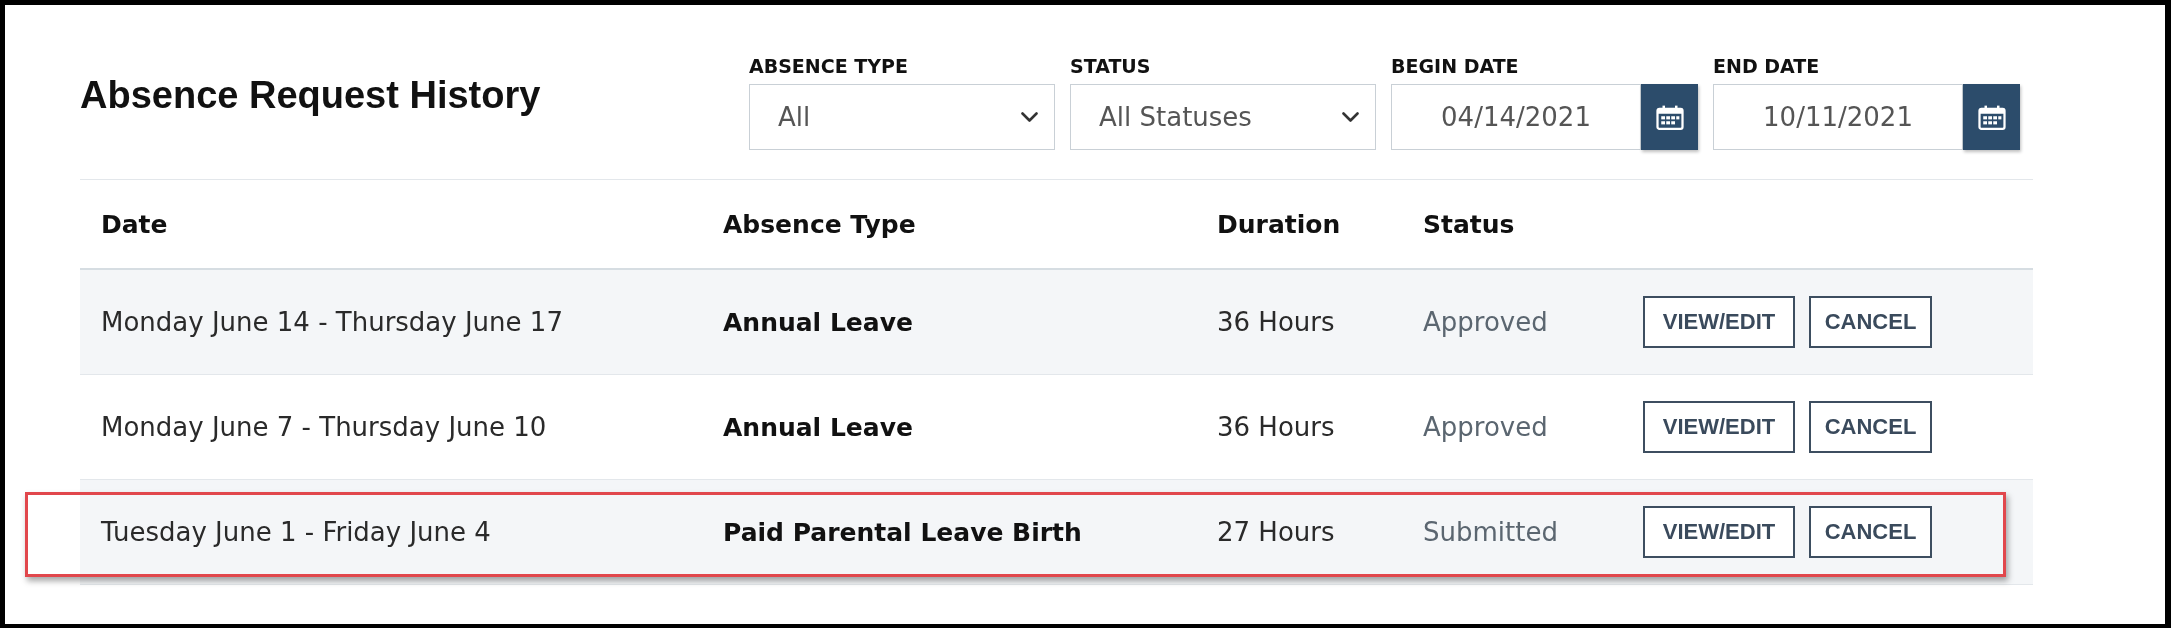 This screenshot has width=2171, height=628. What do you see at coordinates (332, 322) in the screenshot?
I see `table-cell: Monday June 14 - Thursday June 17` at bounding box center [332, 322].